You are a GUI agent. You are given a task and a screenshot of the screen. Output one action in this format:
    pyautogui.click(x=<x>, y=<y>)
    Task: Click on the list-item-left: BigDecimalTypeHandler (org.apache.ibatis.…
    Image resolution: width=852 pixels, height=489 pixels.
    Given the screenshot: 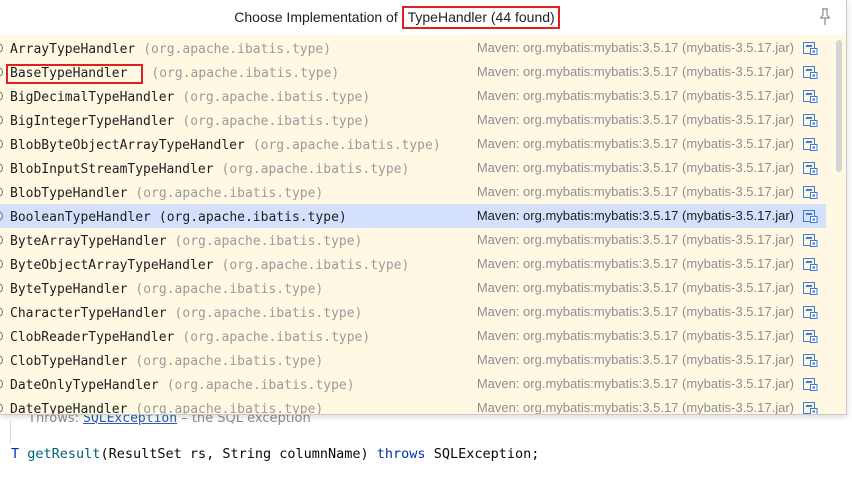 What is the action you would take?
    pyautogui.click(x=185, y=96)
    